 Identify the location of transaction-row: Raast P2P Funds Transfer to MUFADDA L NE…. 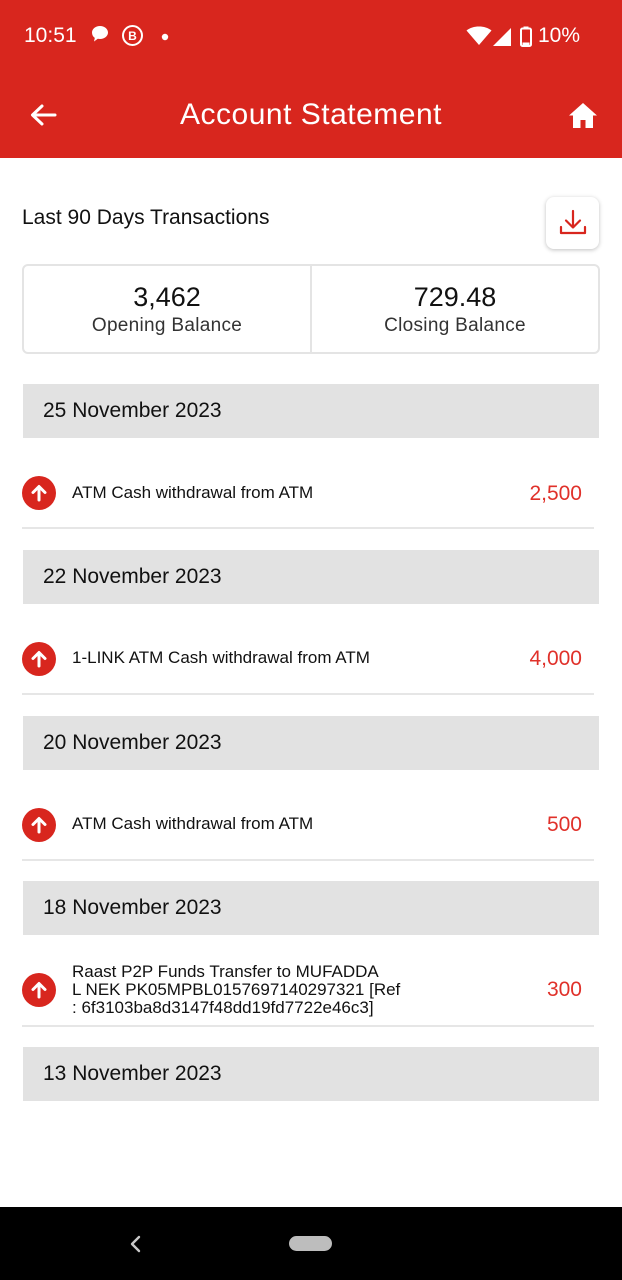
(308, 981).